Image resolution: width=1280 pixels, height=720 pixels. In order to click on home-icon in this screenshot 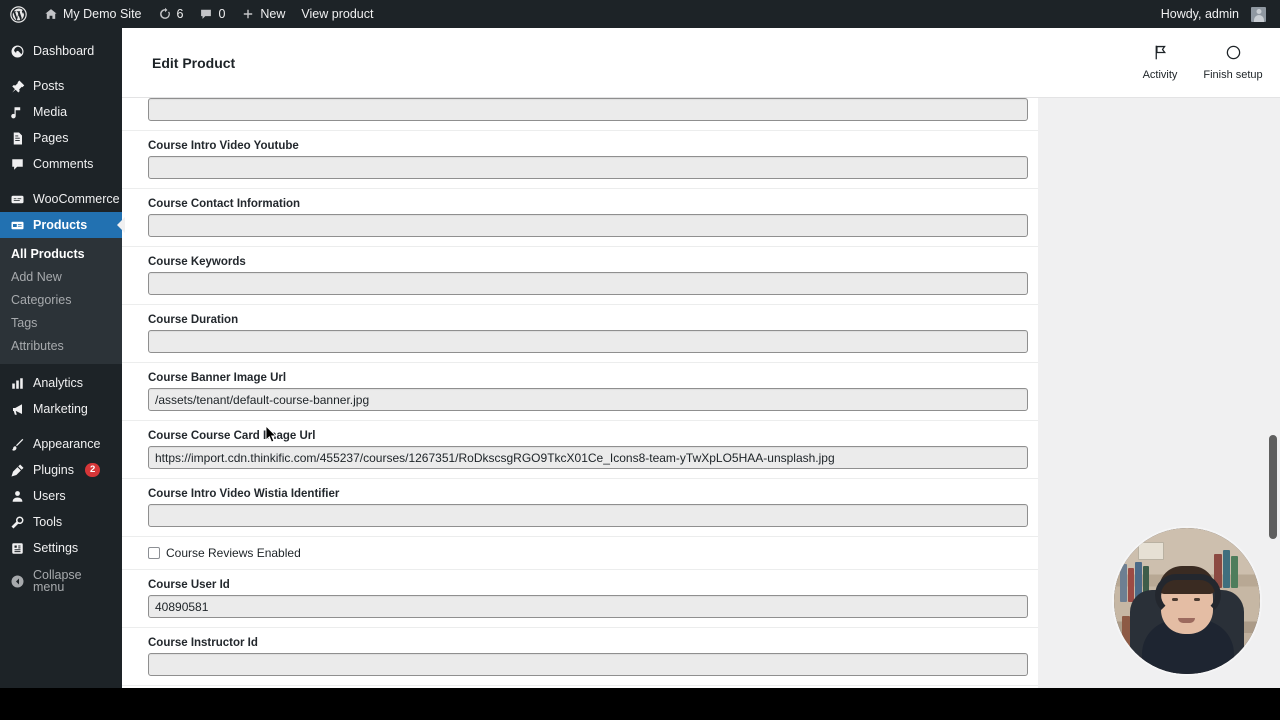, I will do `click(51, 14)`.